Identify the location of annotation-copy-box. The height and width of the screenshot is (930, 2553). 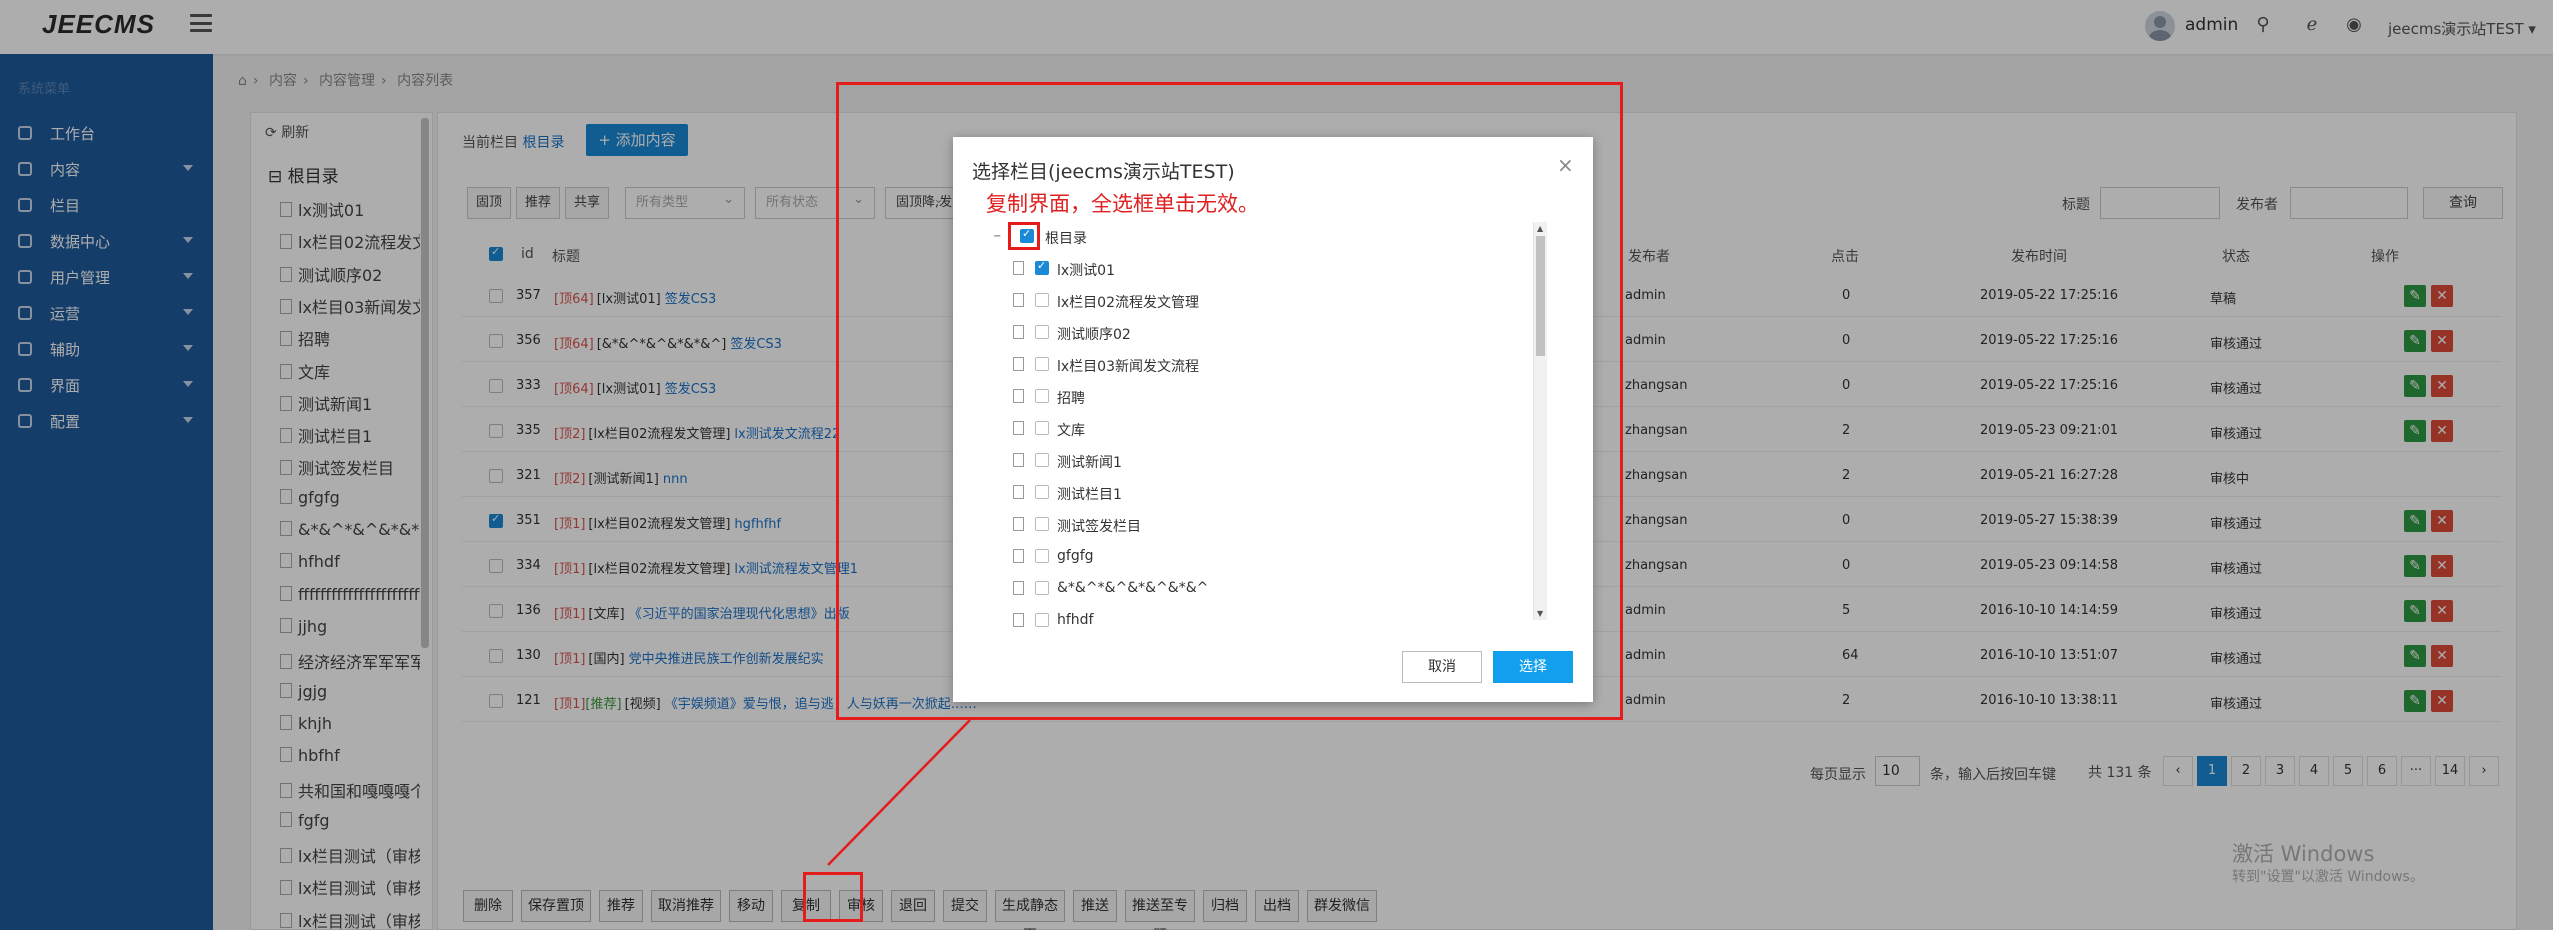
(833, 897).